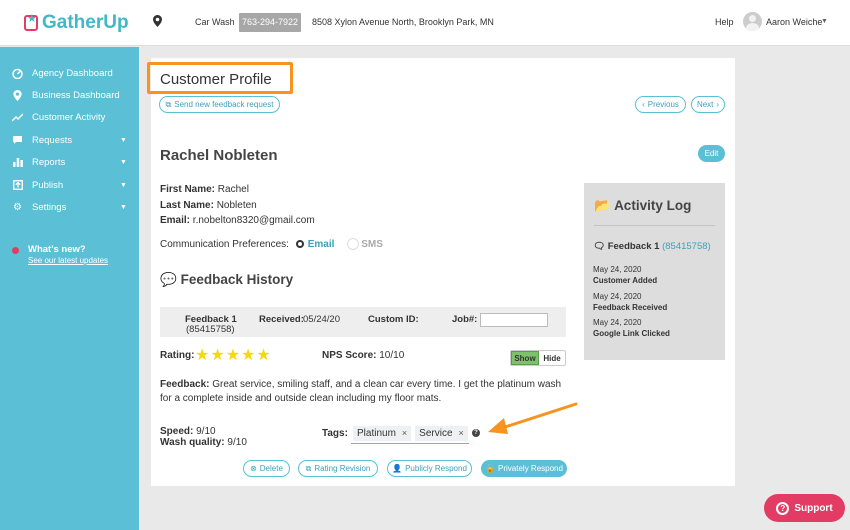 Image resolution: width=850 pixels, height=530 pixels. I want to click on tags-label: Tags:, so click(335, 433).